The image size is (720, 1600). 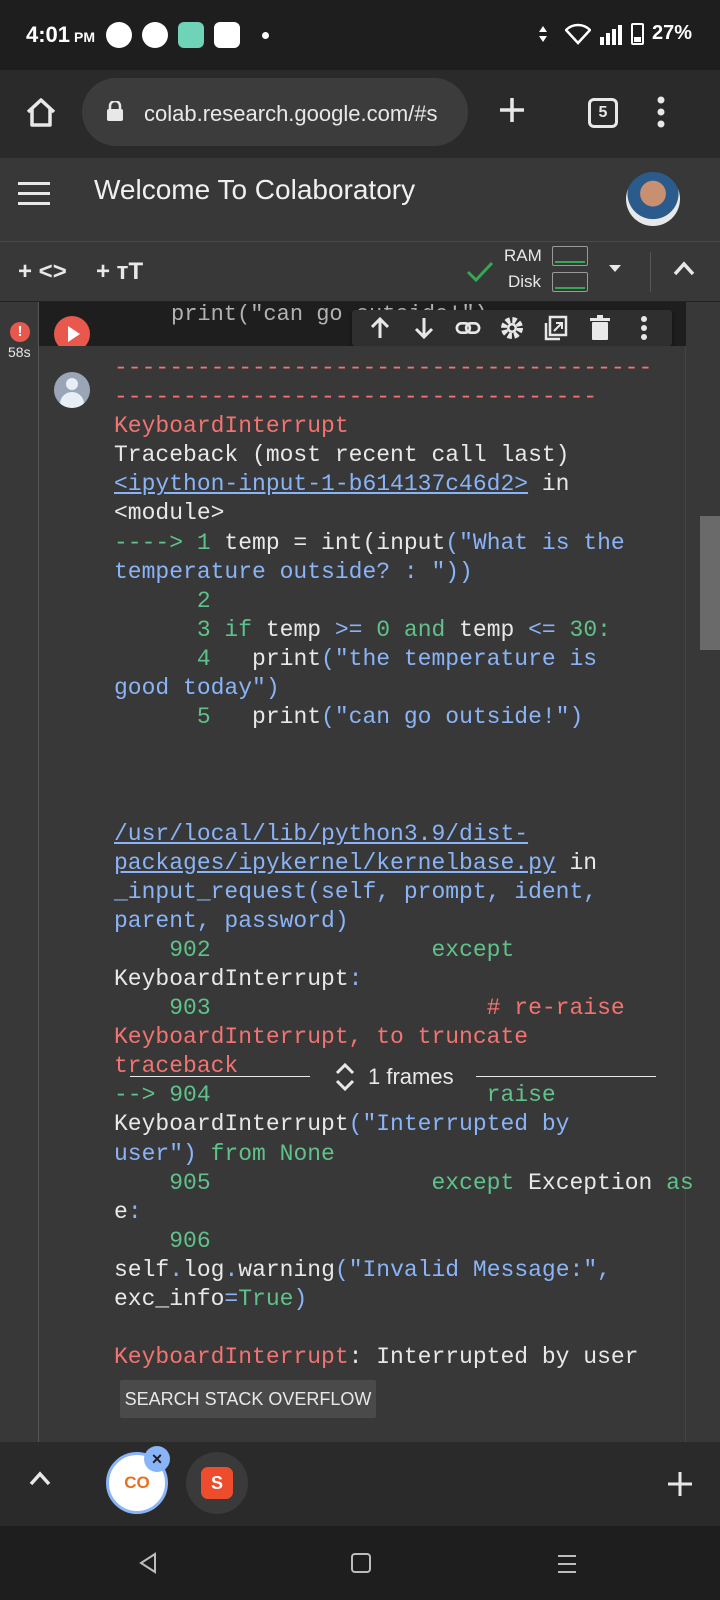 I want to click on output-text: ("can go outside!"), so click(x=452, y=717).